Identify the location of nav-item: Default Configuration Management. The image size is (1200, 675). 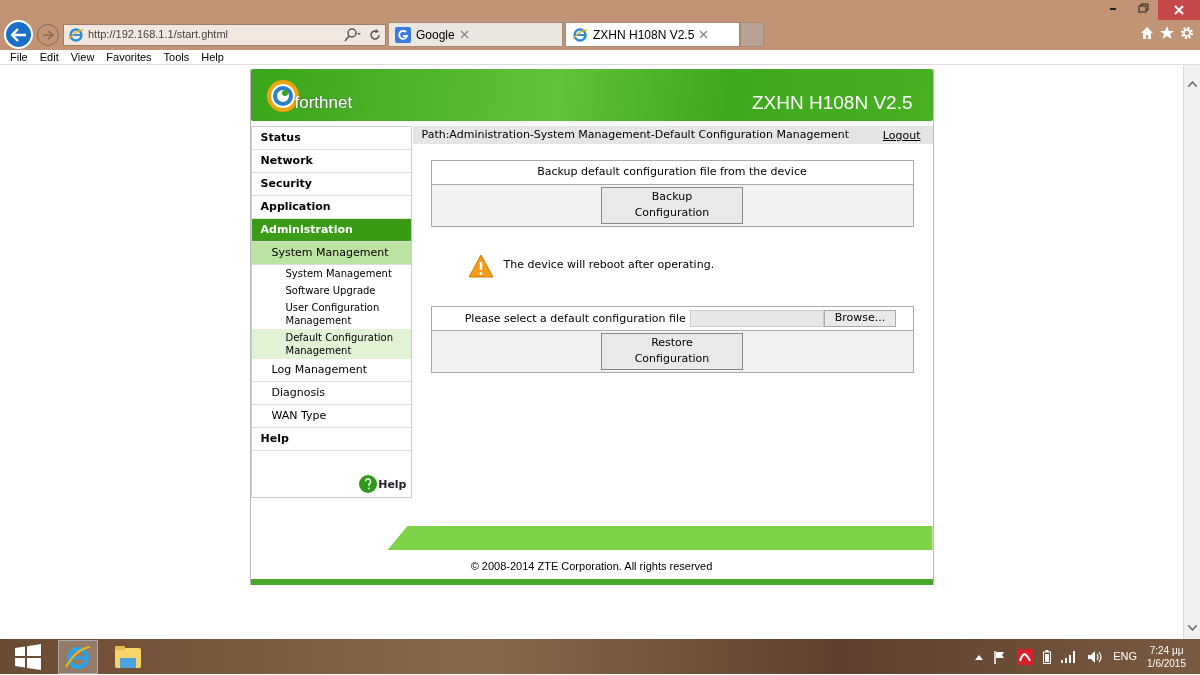
(331, 344).